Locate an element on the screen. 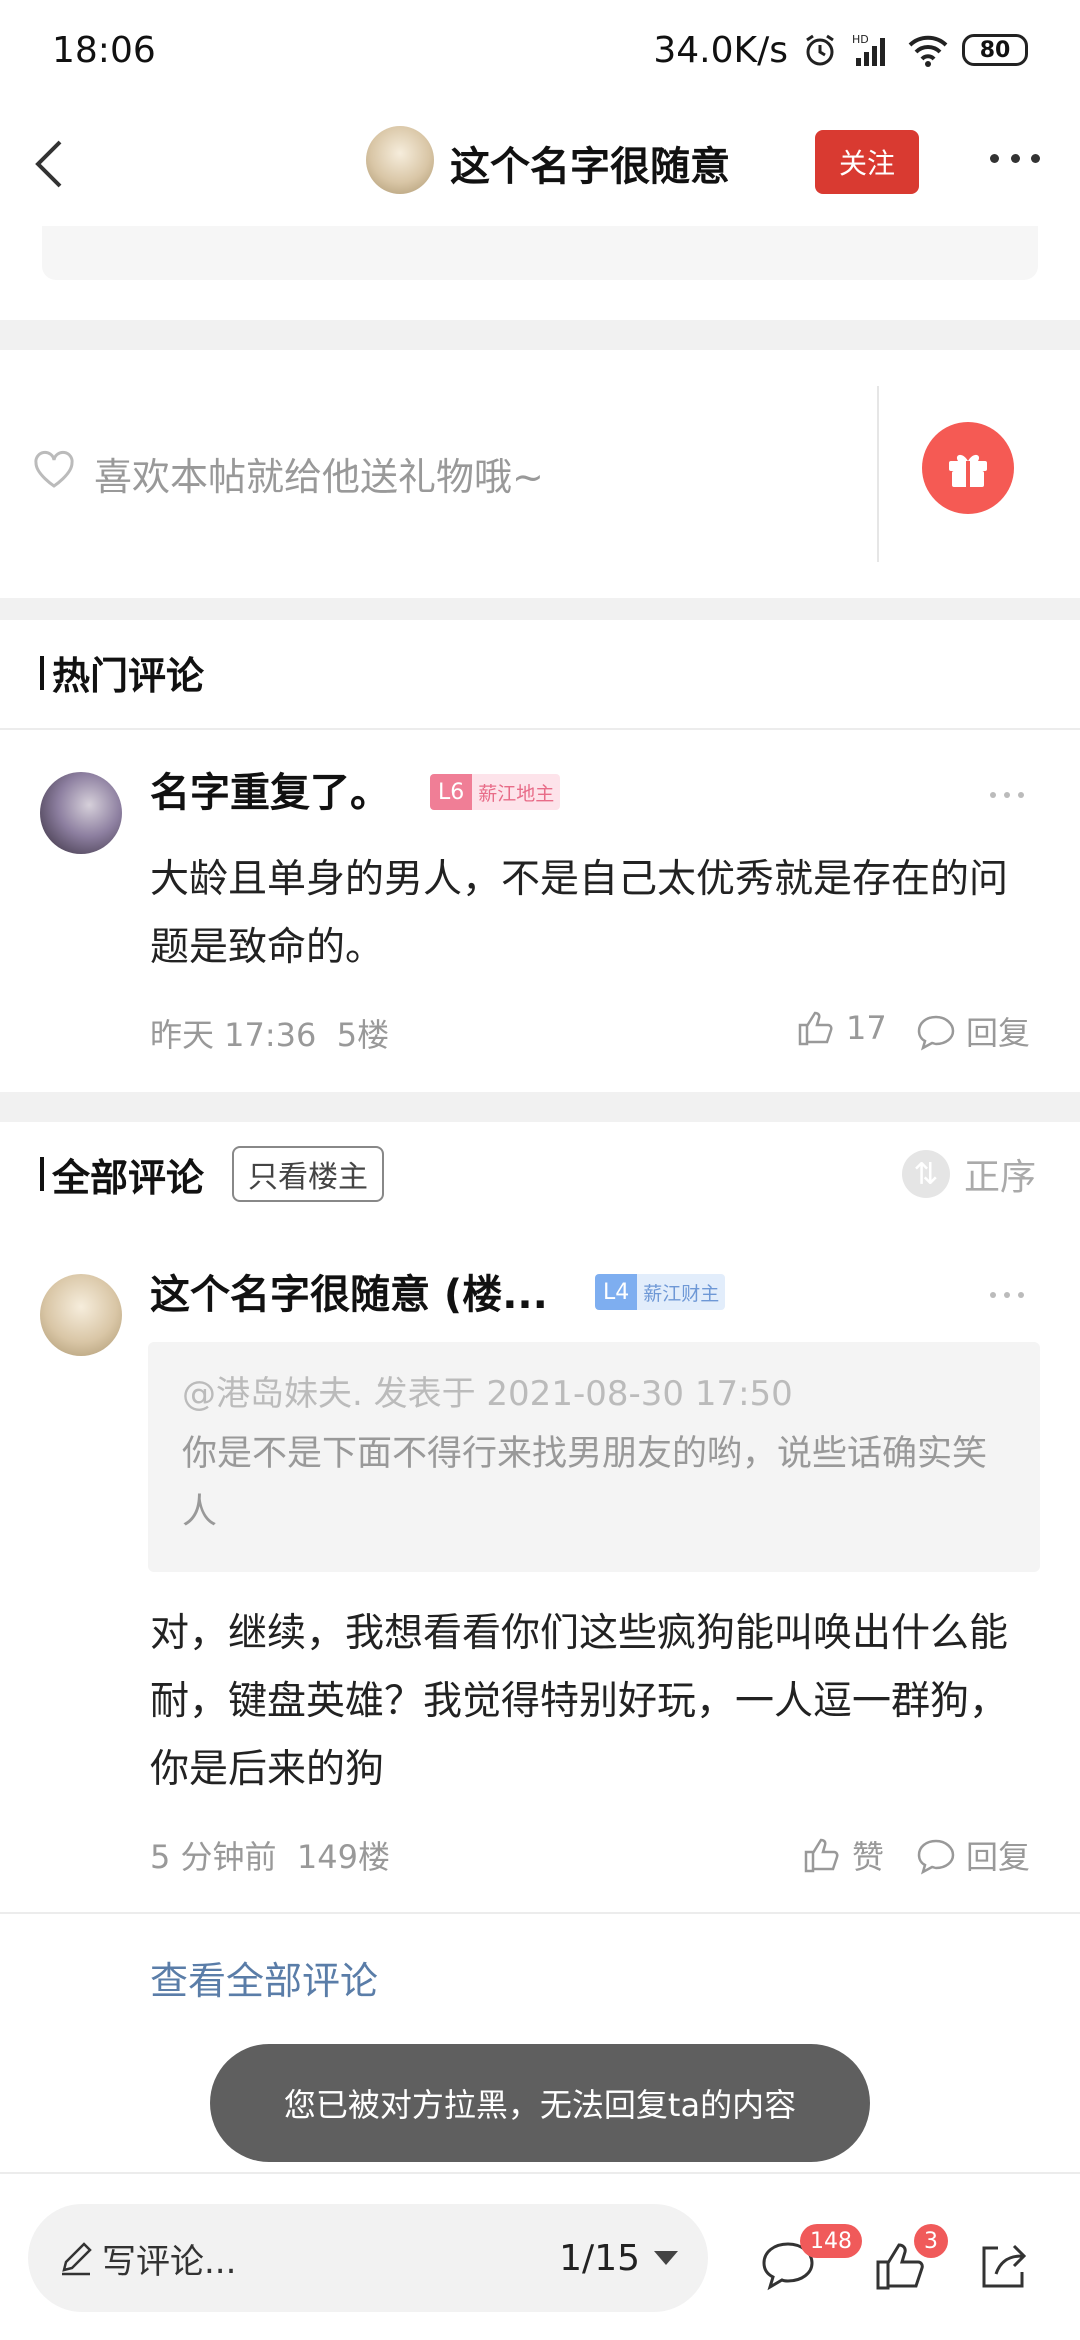 The image size is (1080, 2340). comment-meta: 昨天 17:36 5楼 is located at coordinates (269, 1033).